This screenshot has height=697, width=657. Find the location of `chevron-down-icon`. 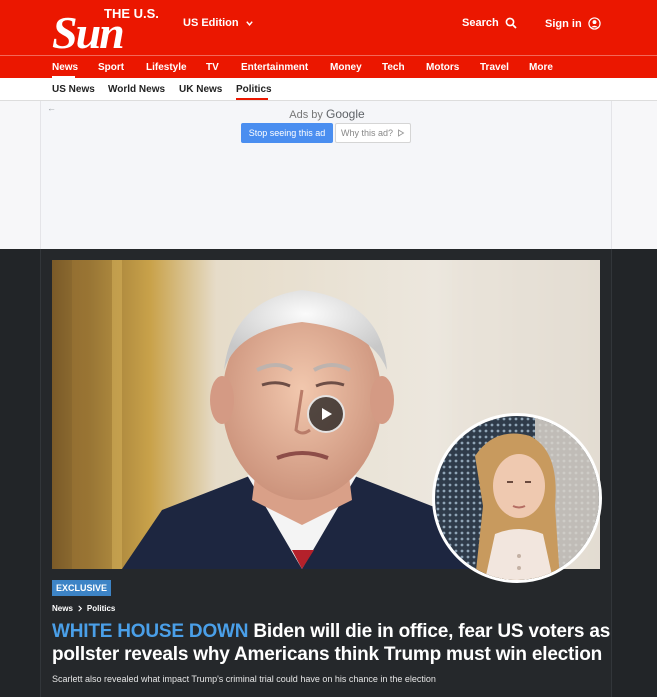

chevron-down-icon is located at coordinates (249, 23).